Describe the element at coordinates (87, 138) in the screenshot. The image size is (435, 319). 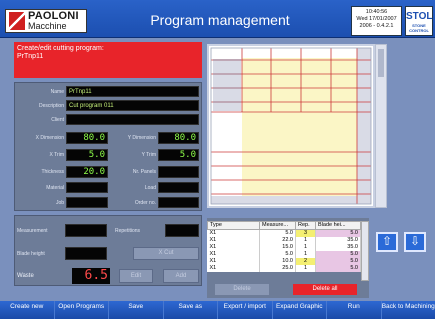
I see `x-dimension-field: 80.0` at that location.